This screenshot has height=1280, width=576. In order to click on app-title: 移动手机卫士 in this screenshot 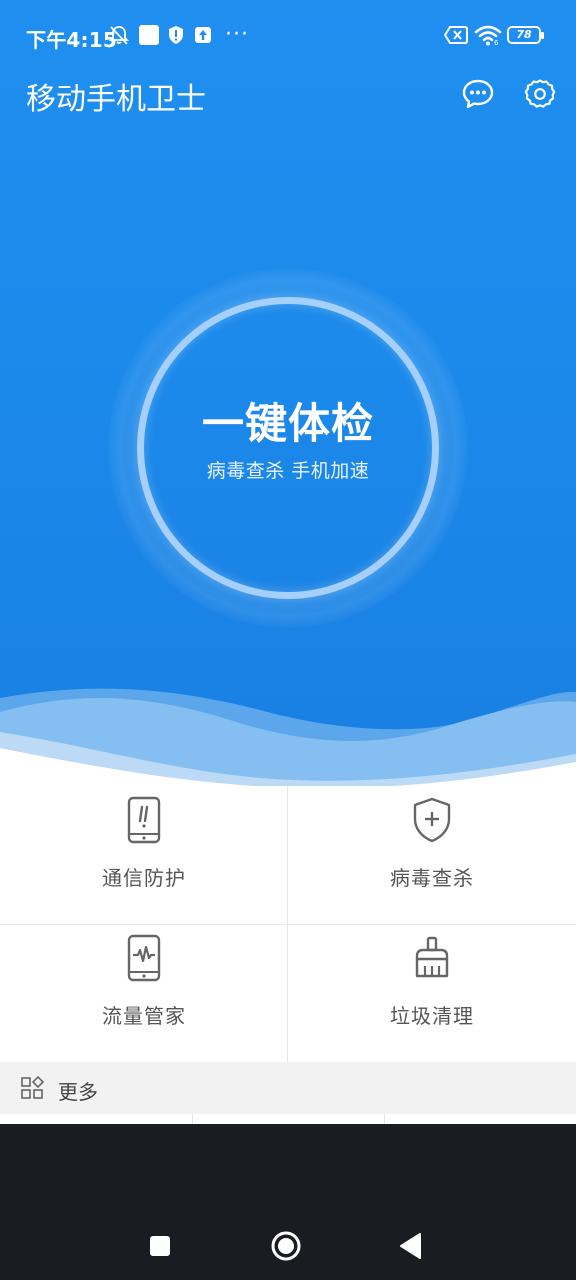, I will do `click(116, 99)`.